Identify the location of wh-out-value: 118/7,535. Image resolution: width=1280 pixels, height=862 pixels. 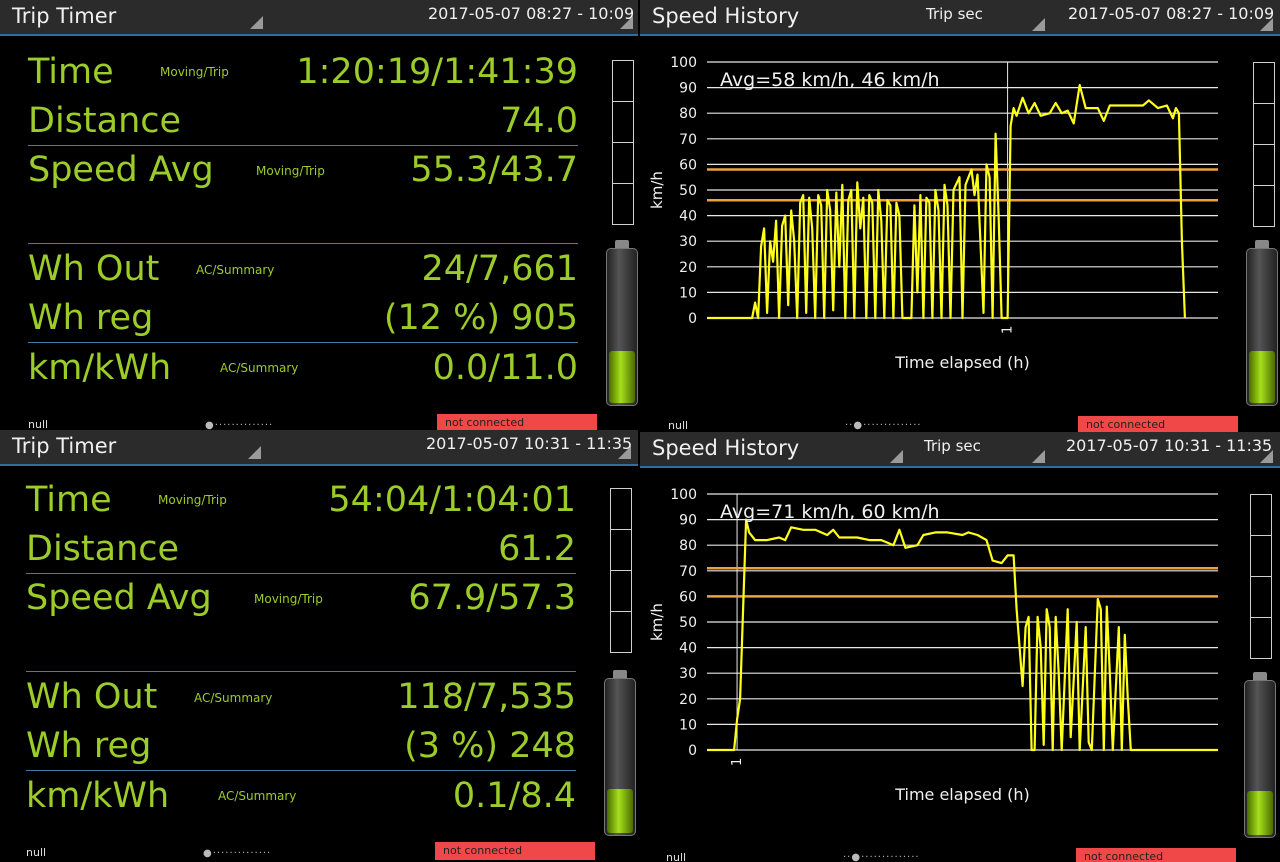
(486, 697).